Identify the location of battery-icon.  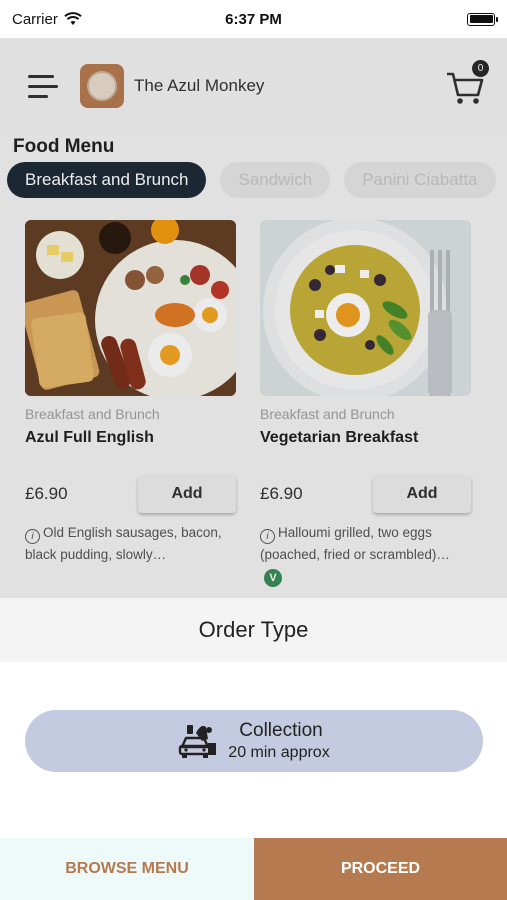
(482, 19).